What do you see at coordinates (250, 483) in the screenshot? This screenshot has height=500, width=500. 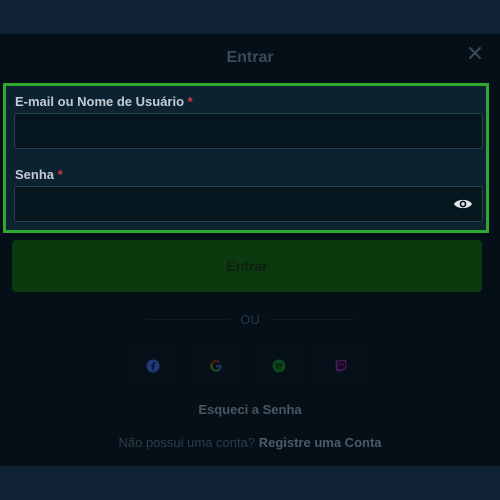 I see `page-footer-strip` at bounding box center [250, 483].